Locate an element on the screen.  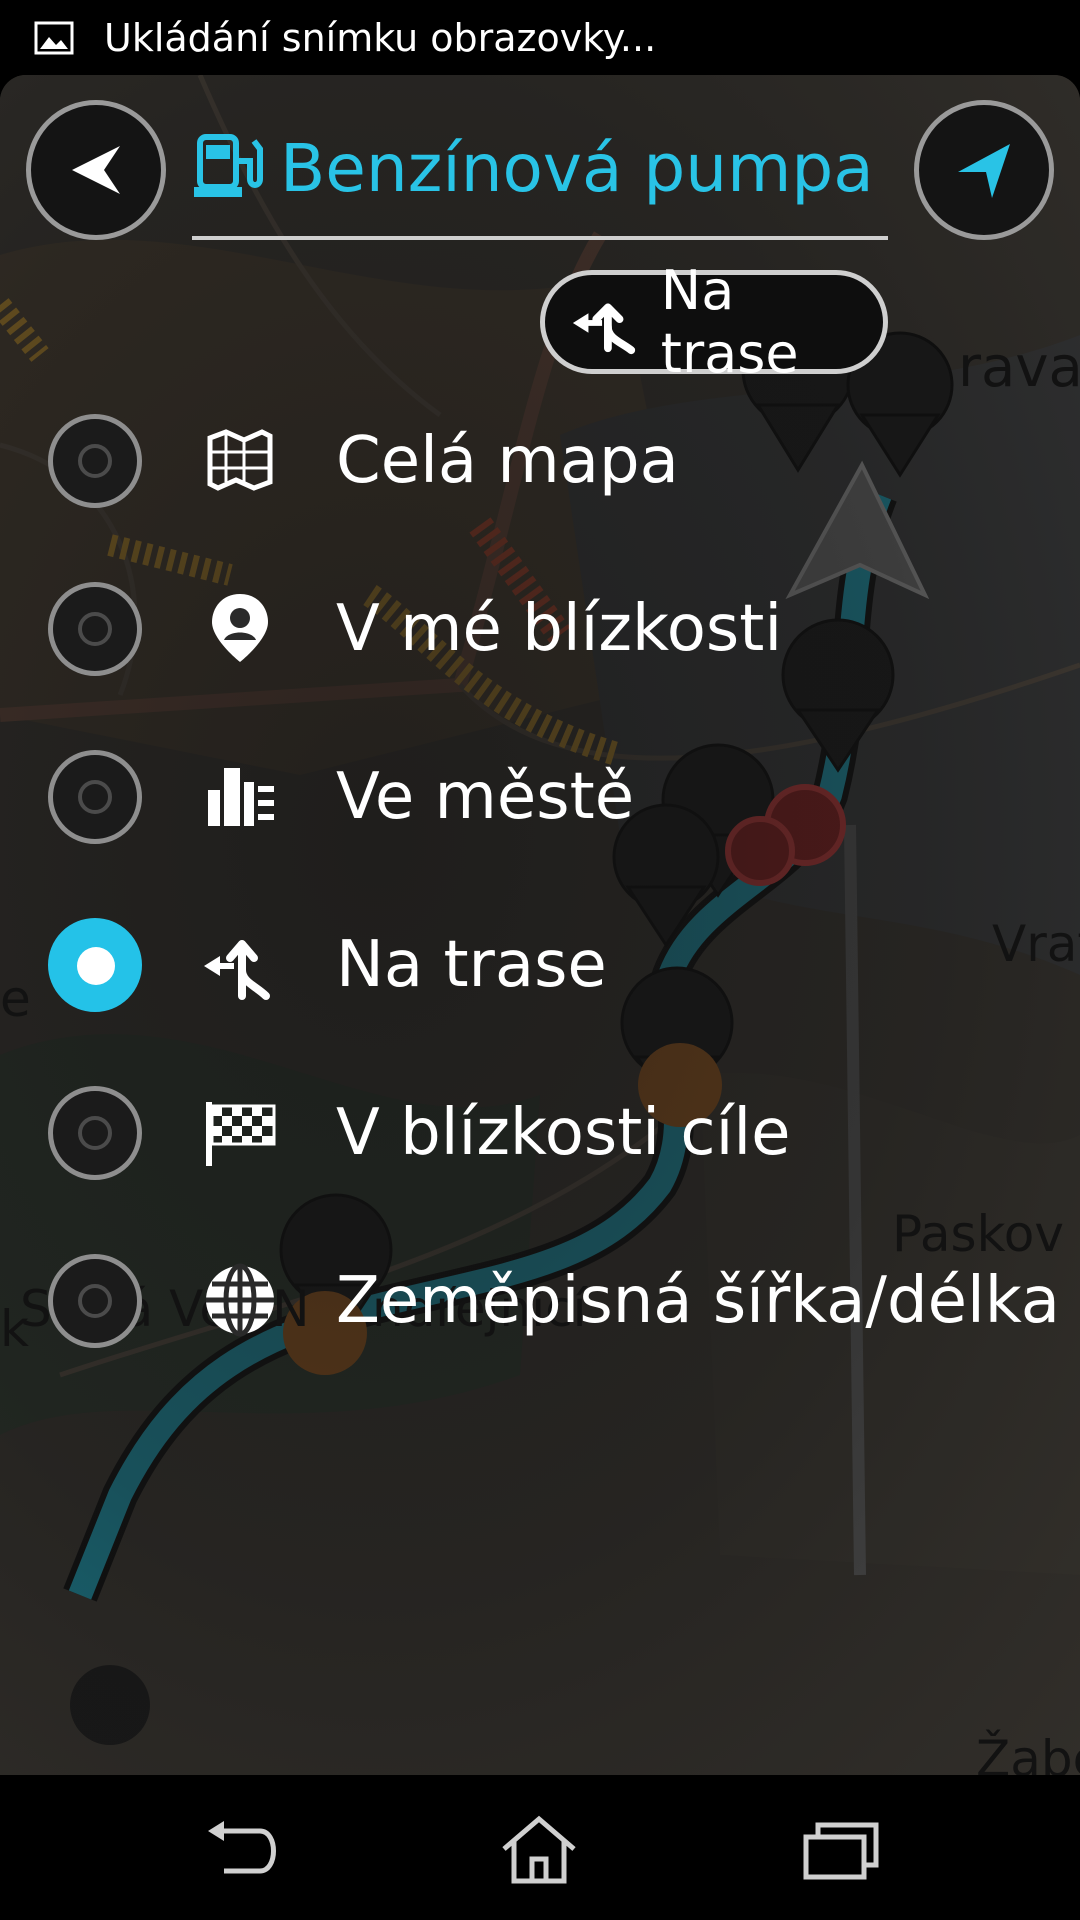
nav-recents-icon is located at coordinates (841, 1850).